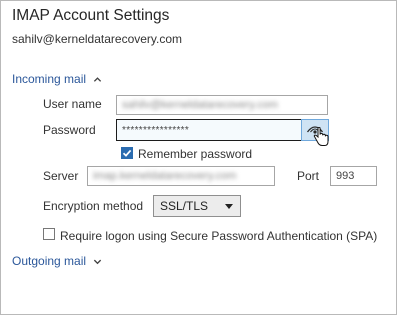 The image size is (397, 315). I want to click on encryption-method-select: SSL/TLS, so click(197, 206).